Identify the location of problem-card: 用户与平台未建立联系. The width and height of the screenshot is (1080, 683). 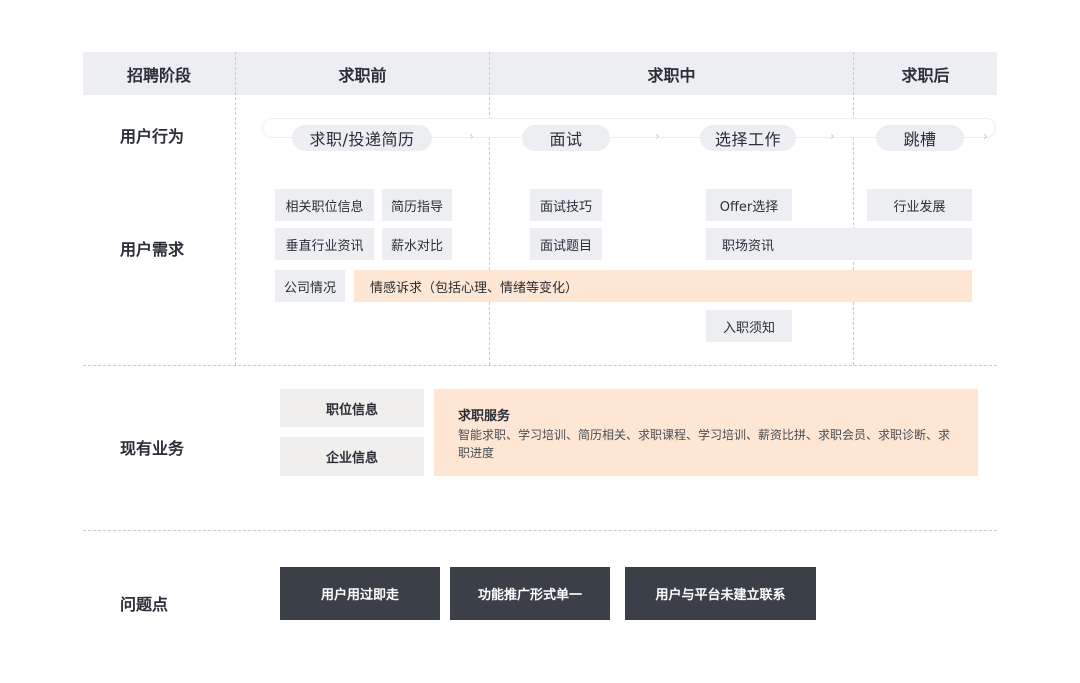
(720, 593).